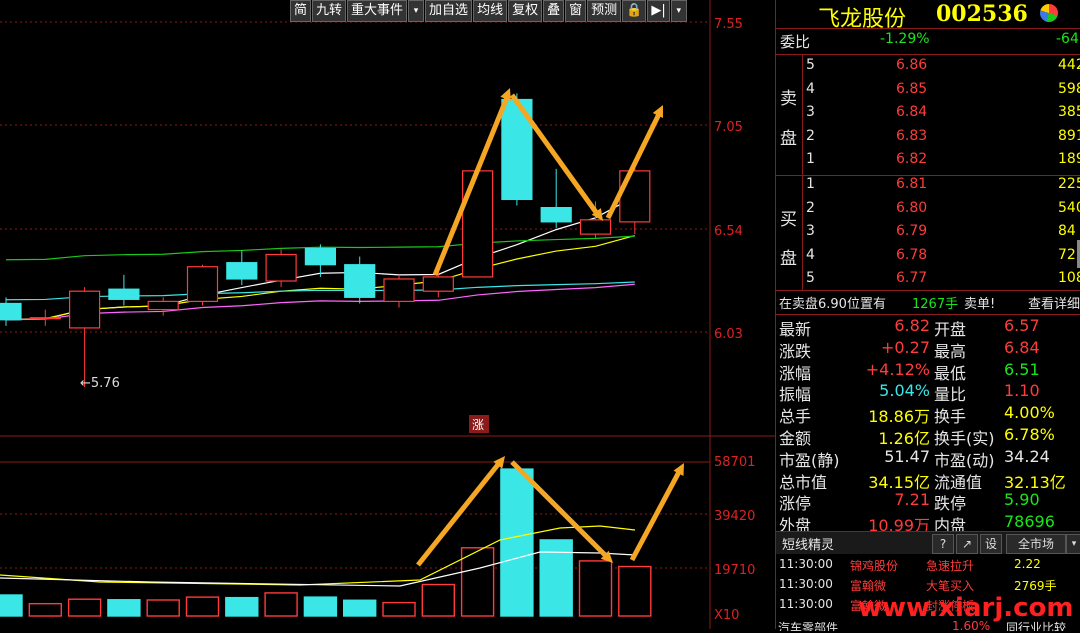 The width and height of the screenshot is (1080, 633). I want to click on footer-industry: 汽车零部件, so click(808, 625).